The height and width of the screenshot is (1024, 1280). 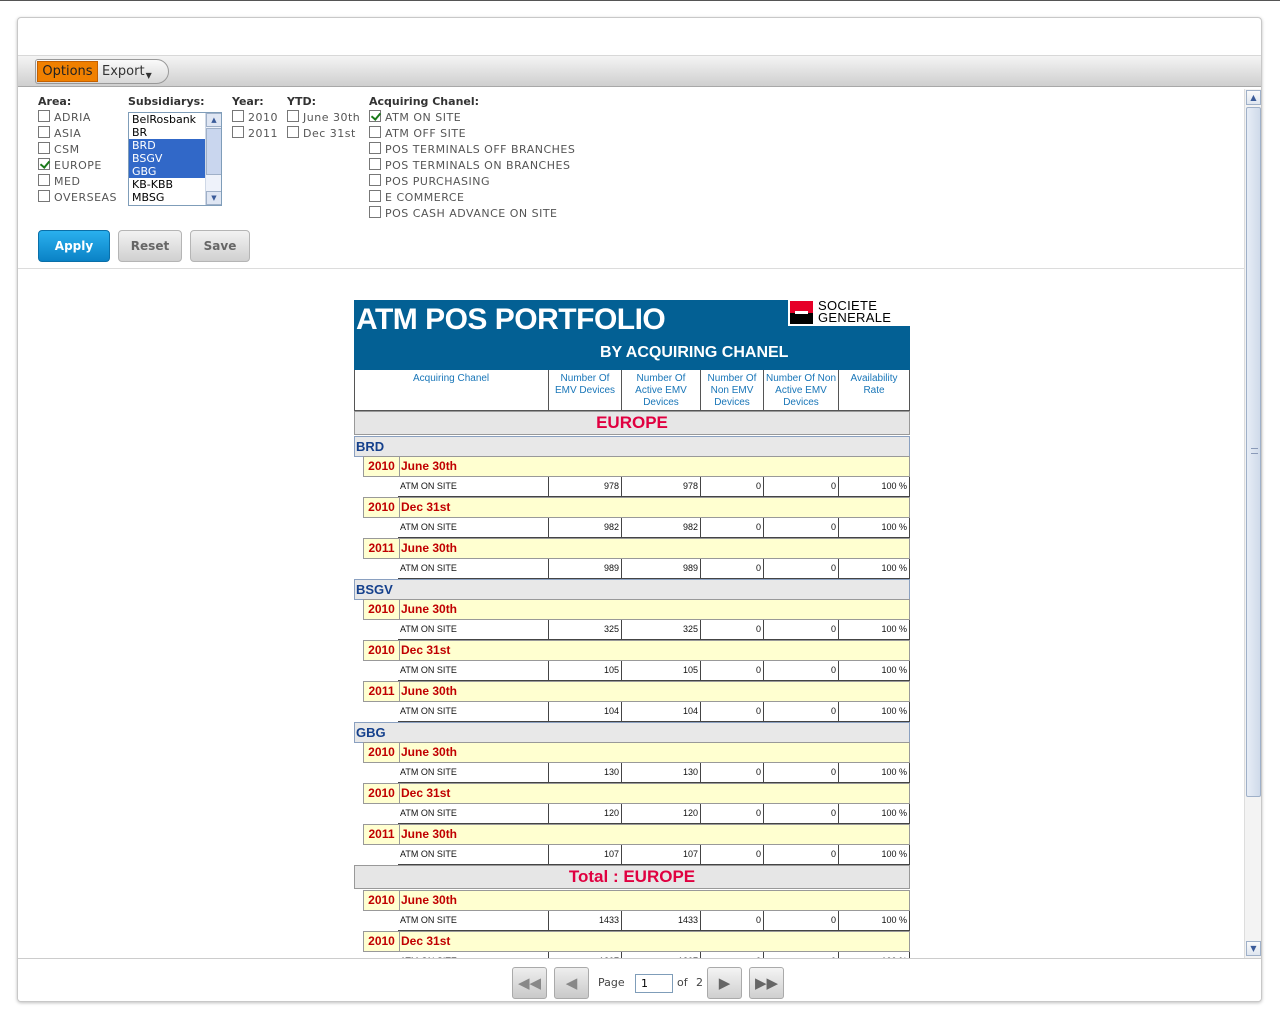 I want to click on scroll-thumb, so click(x=1253, y=452).